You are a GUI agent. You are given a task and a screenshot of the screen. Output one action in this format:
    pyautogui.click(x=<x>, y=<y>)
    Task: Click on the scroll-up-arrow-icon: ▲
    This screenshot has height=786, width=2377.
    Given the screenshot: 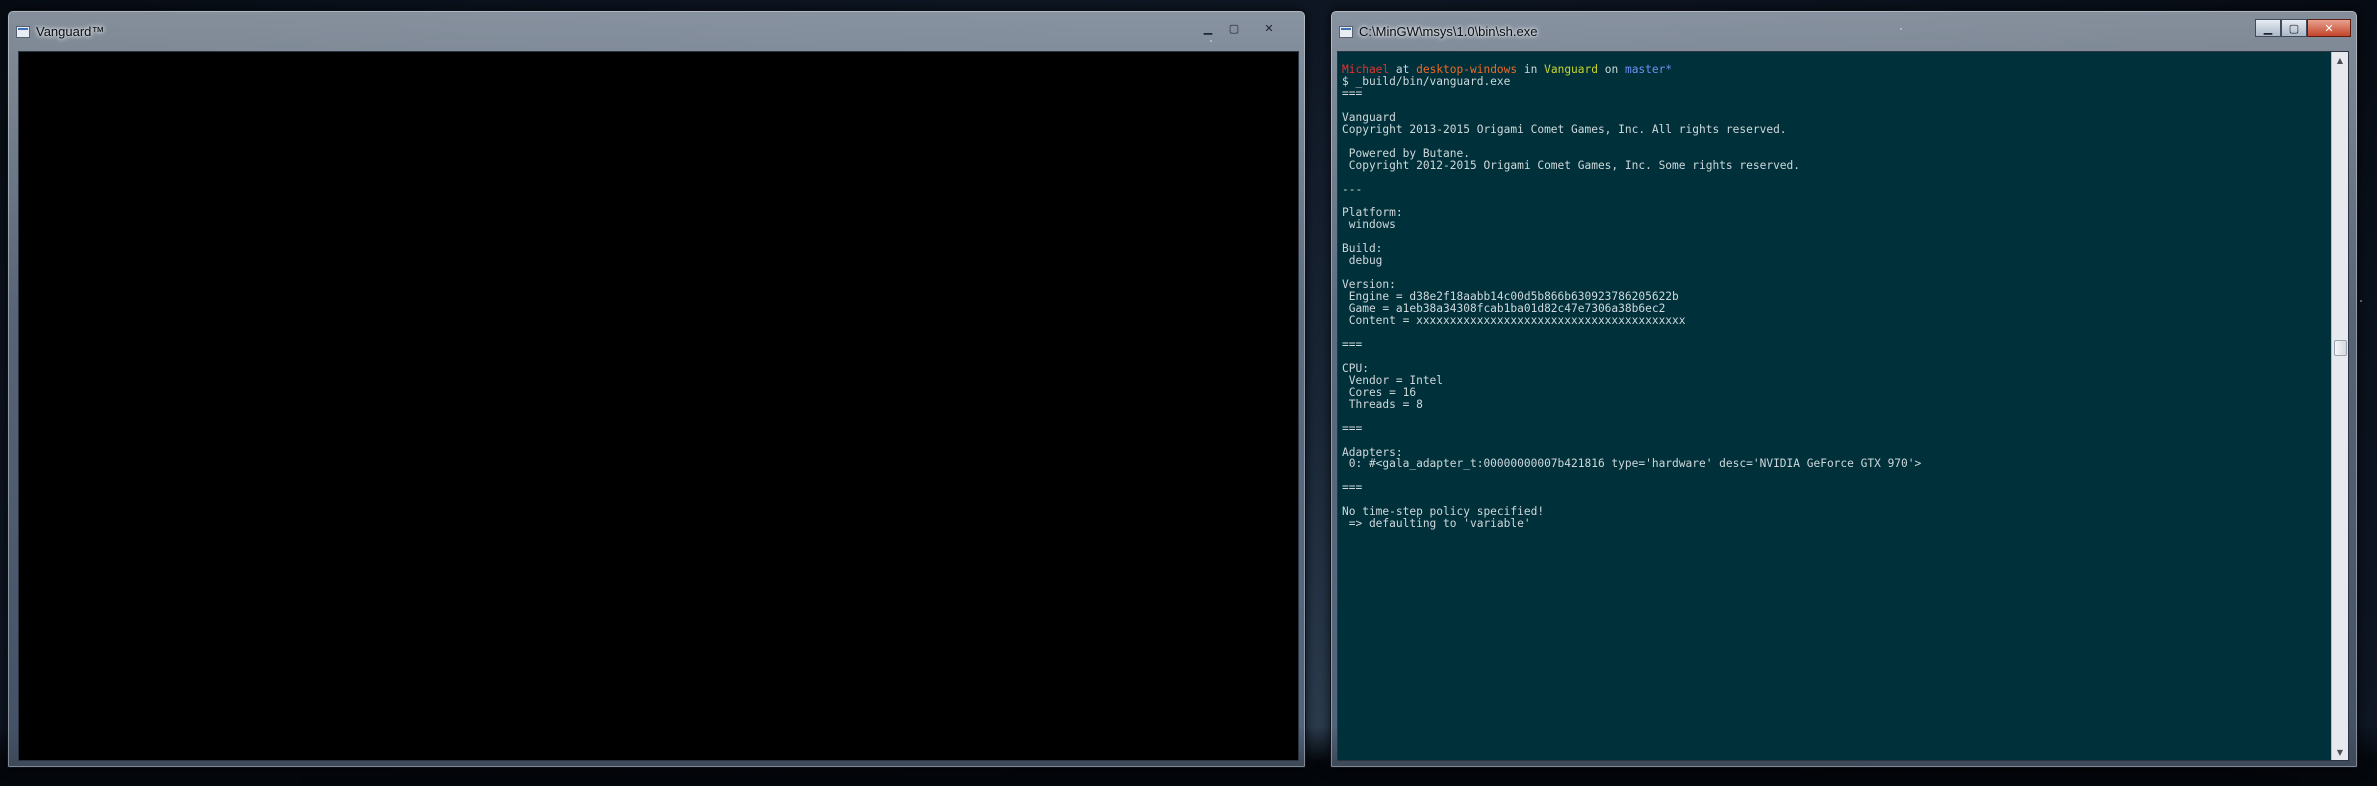 What is the action you would take?
    pyautogui.click(x=2340, y=60)
    